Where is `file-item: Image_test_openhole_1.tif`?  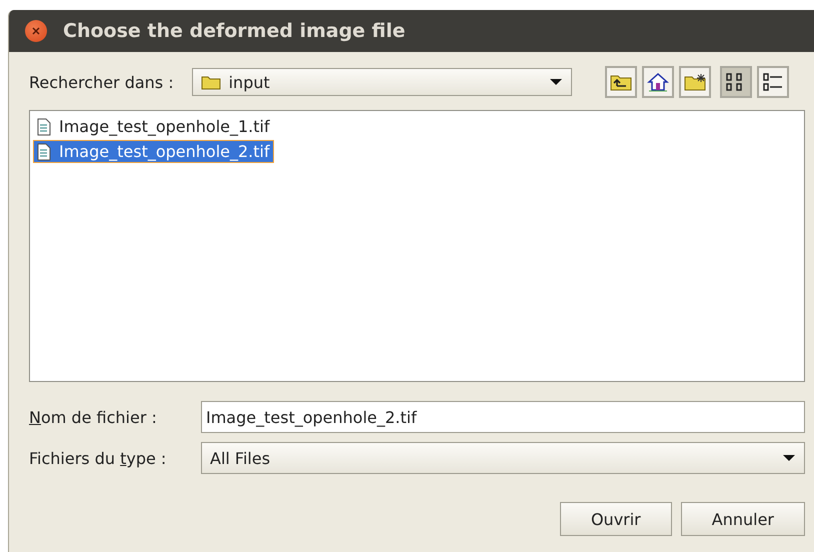
file-item: Image_test_openhole_1.tif is located at coordinates (153, 126).